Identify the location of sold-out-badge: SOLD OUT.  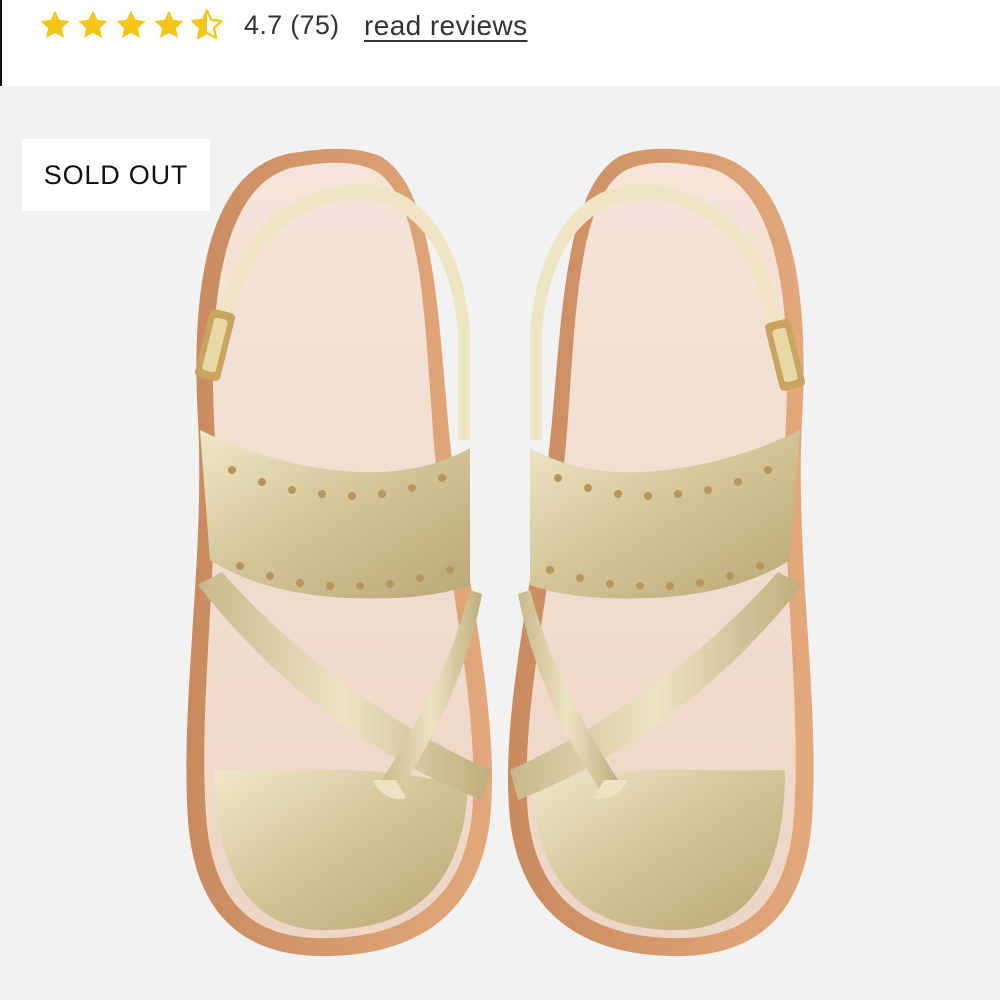
(116, 175).